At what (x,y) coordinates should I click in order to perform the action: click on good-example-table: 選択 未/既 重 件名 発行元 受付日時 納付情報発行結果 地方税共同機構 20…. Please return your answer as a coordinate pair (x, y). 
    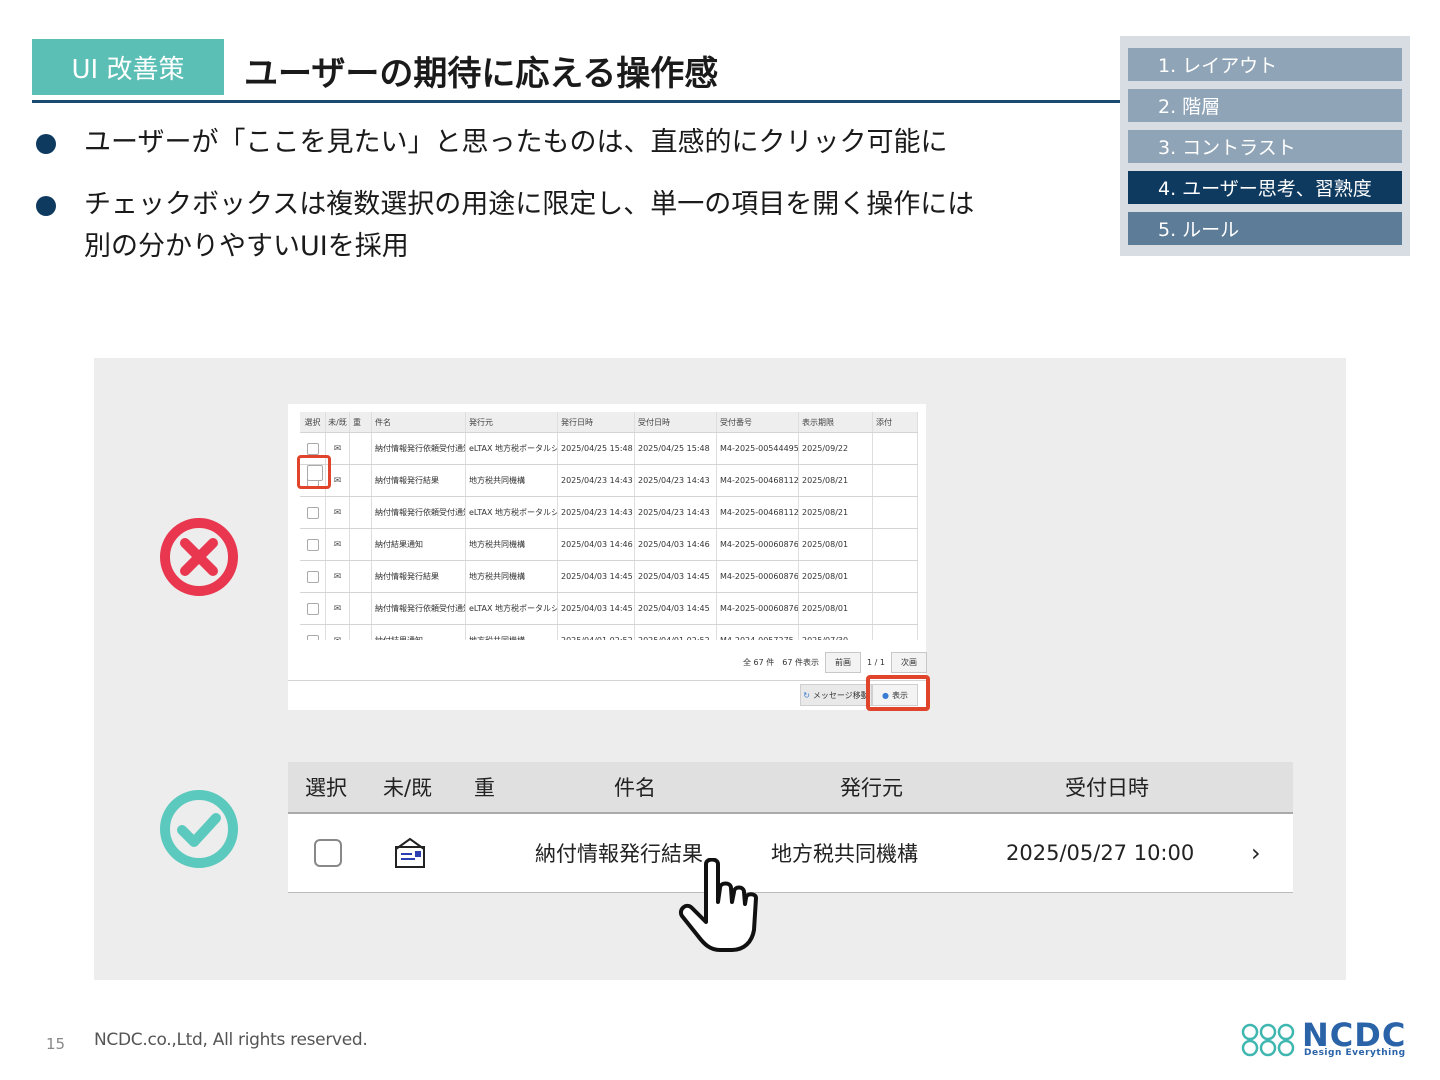
    Looking at the image, I should click on (790, 827).